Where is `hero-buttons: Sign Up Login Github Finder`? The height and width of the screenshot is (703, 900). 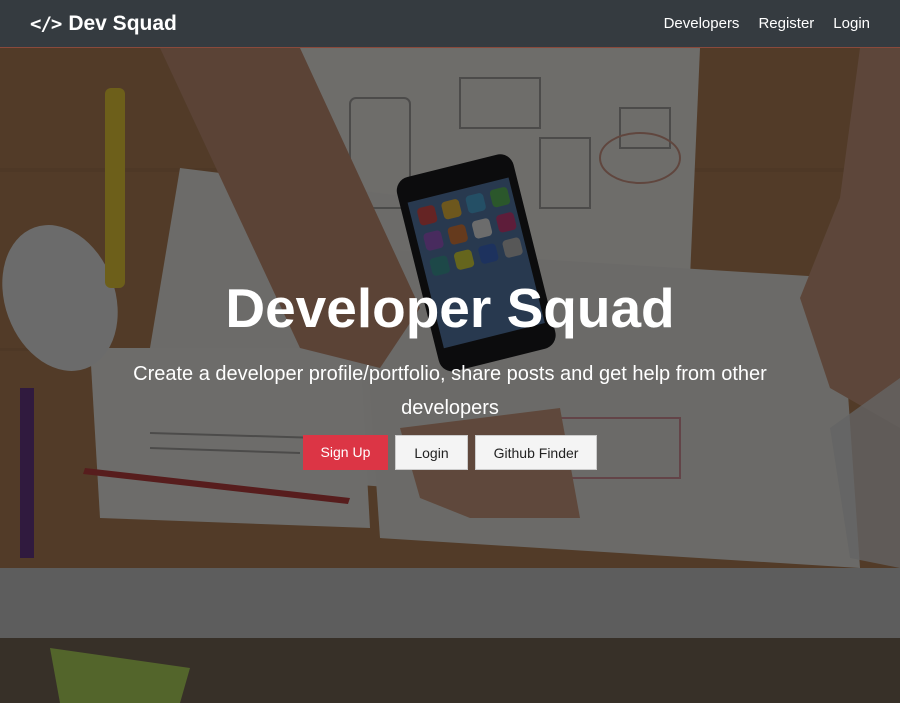
hero-buttons: Sign Up Login Github Finder is located at coordinates (450, 452).